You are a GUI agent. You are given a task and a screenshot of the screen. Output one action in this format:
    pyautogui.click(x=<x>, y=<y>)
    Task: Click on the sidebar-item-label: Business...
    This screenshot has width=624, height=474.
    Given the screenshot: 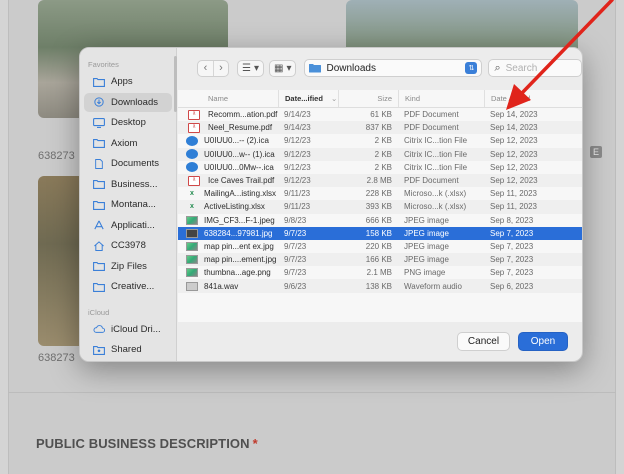 What is the action you would take?
    pyautogui.click(x=134, y=184)
    